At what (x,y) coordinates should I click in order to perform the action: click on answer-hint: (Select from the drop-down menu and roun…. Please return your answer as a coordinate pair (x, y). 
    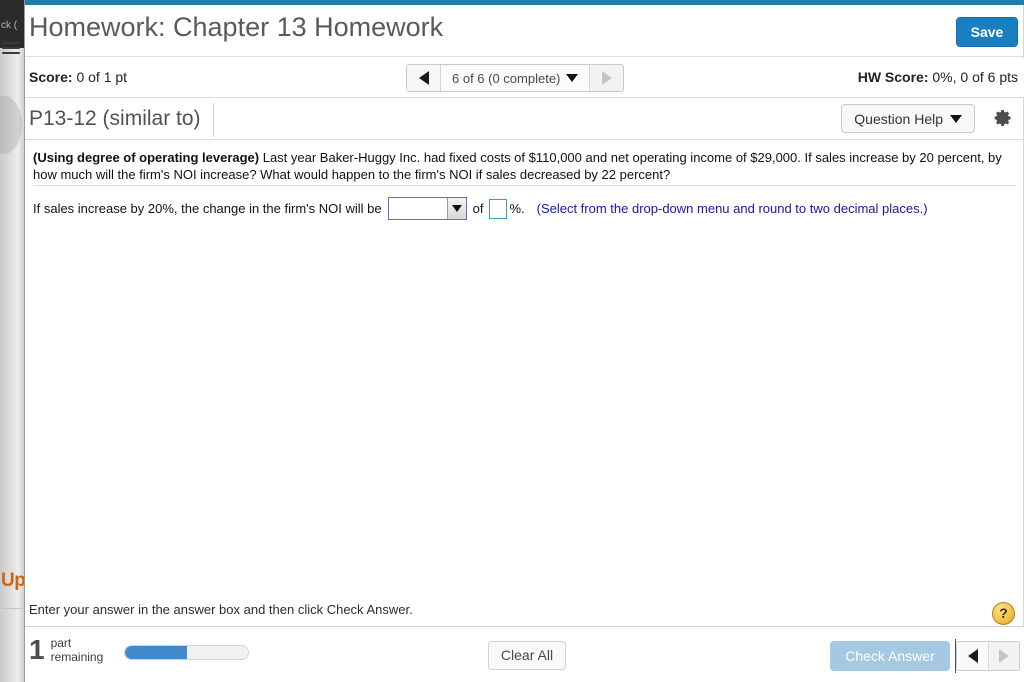
    Looking at the image, I should click on (732, 208).